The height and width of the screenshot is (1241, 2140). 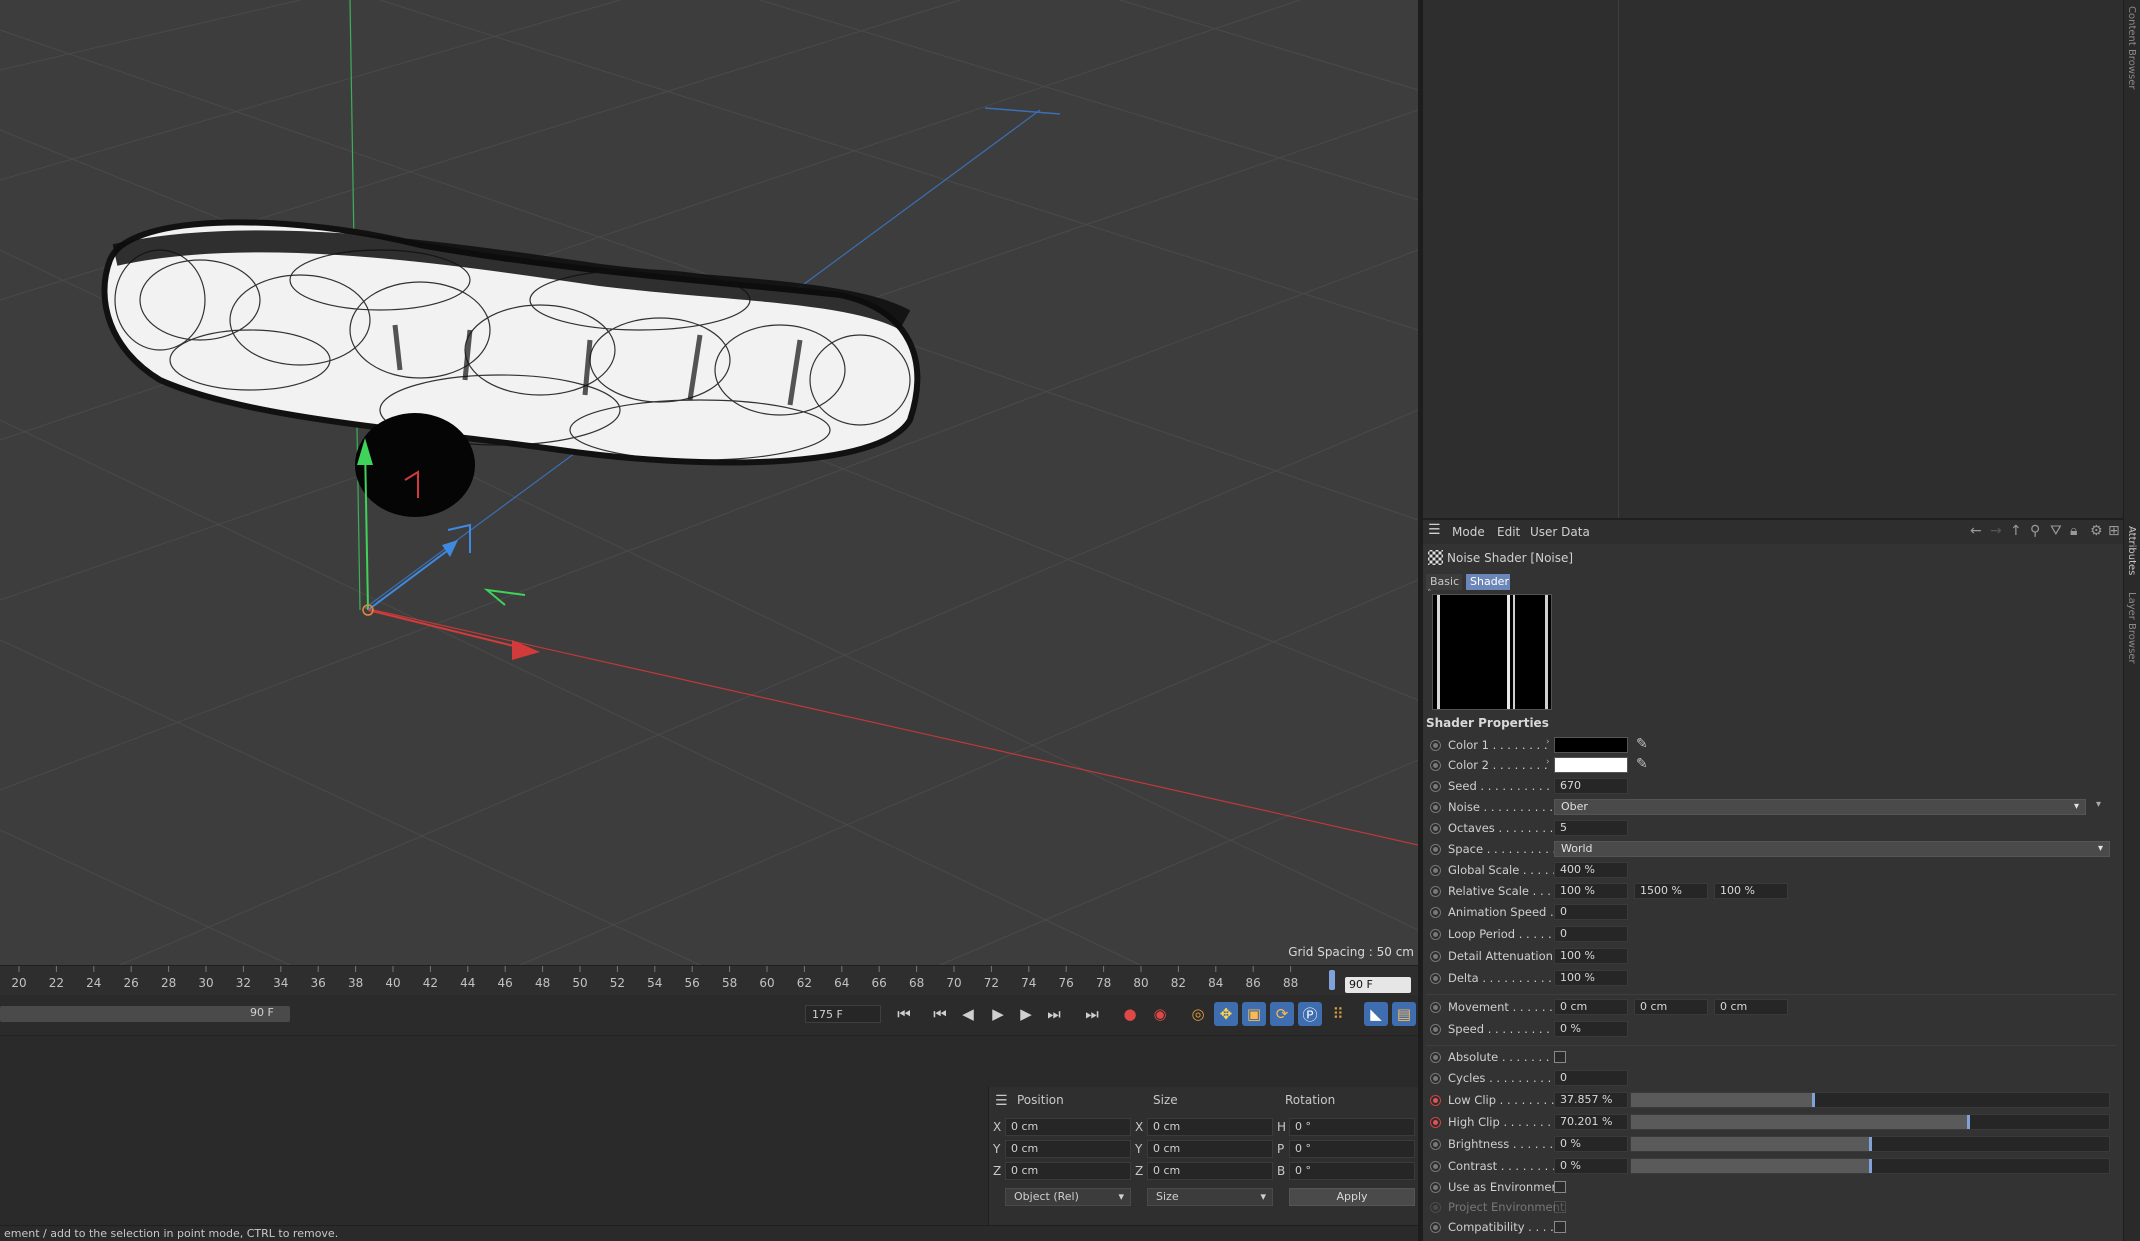 What do you see at coordinates (2098, 804) in the screenshot?
I see `chevron-down-icon: ▾` at bounding box center [2098, 804].